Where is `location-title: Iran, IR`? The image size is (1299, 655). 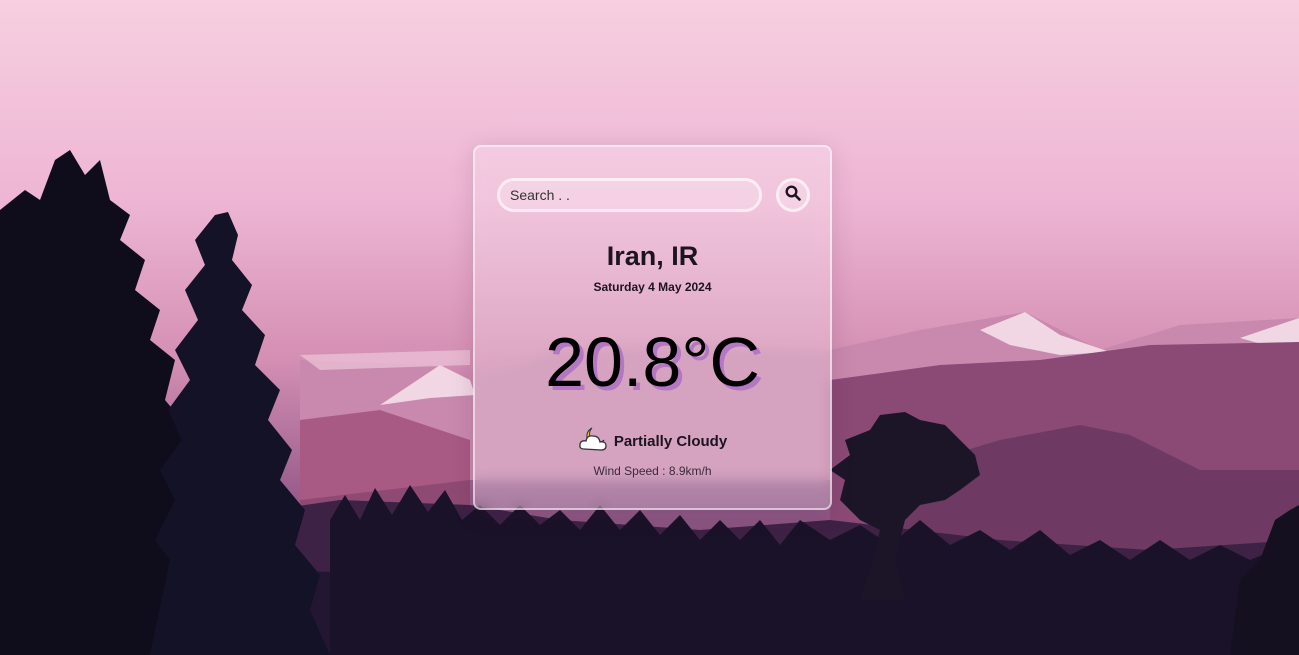 location-title: Iran, IR is located at coordinates (652, 256).